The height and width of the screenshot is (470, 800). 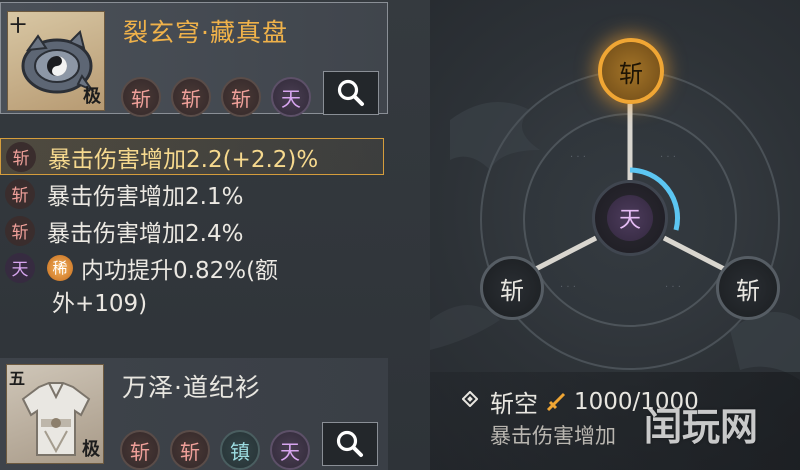 What do you see at coordinates (512, 288) in the screenshot?
I see `rune-node-left: 斩` at bounding box center [512, 288].